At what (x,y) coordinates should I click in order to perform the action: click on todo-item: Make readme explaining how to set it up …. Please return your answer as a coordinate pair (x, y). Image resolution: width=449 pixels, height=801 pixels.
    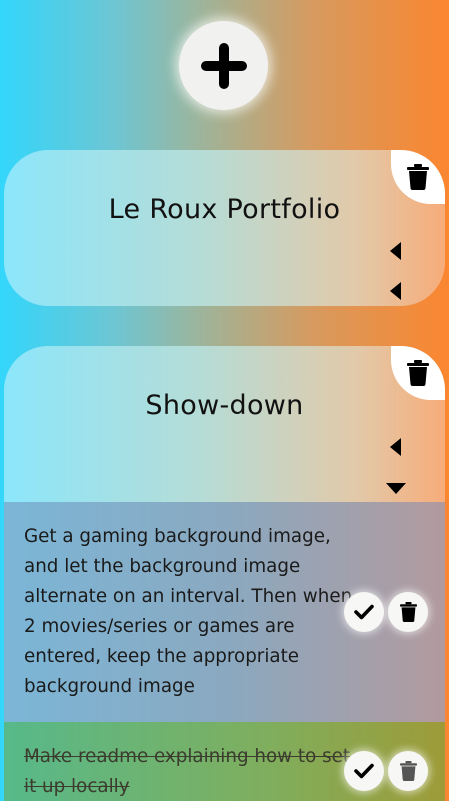
    Looking at the image, I should click on (224, 761).